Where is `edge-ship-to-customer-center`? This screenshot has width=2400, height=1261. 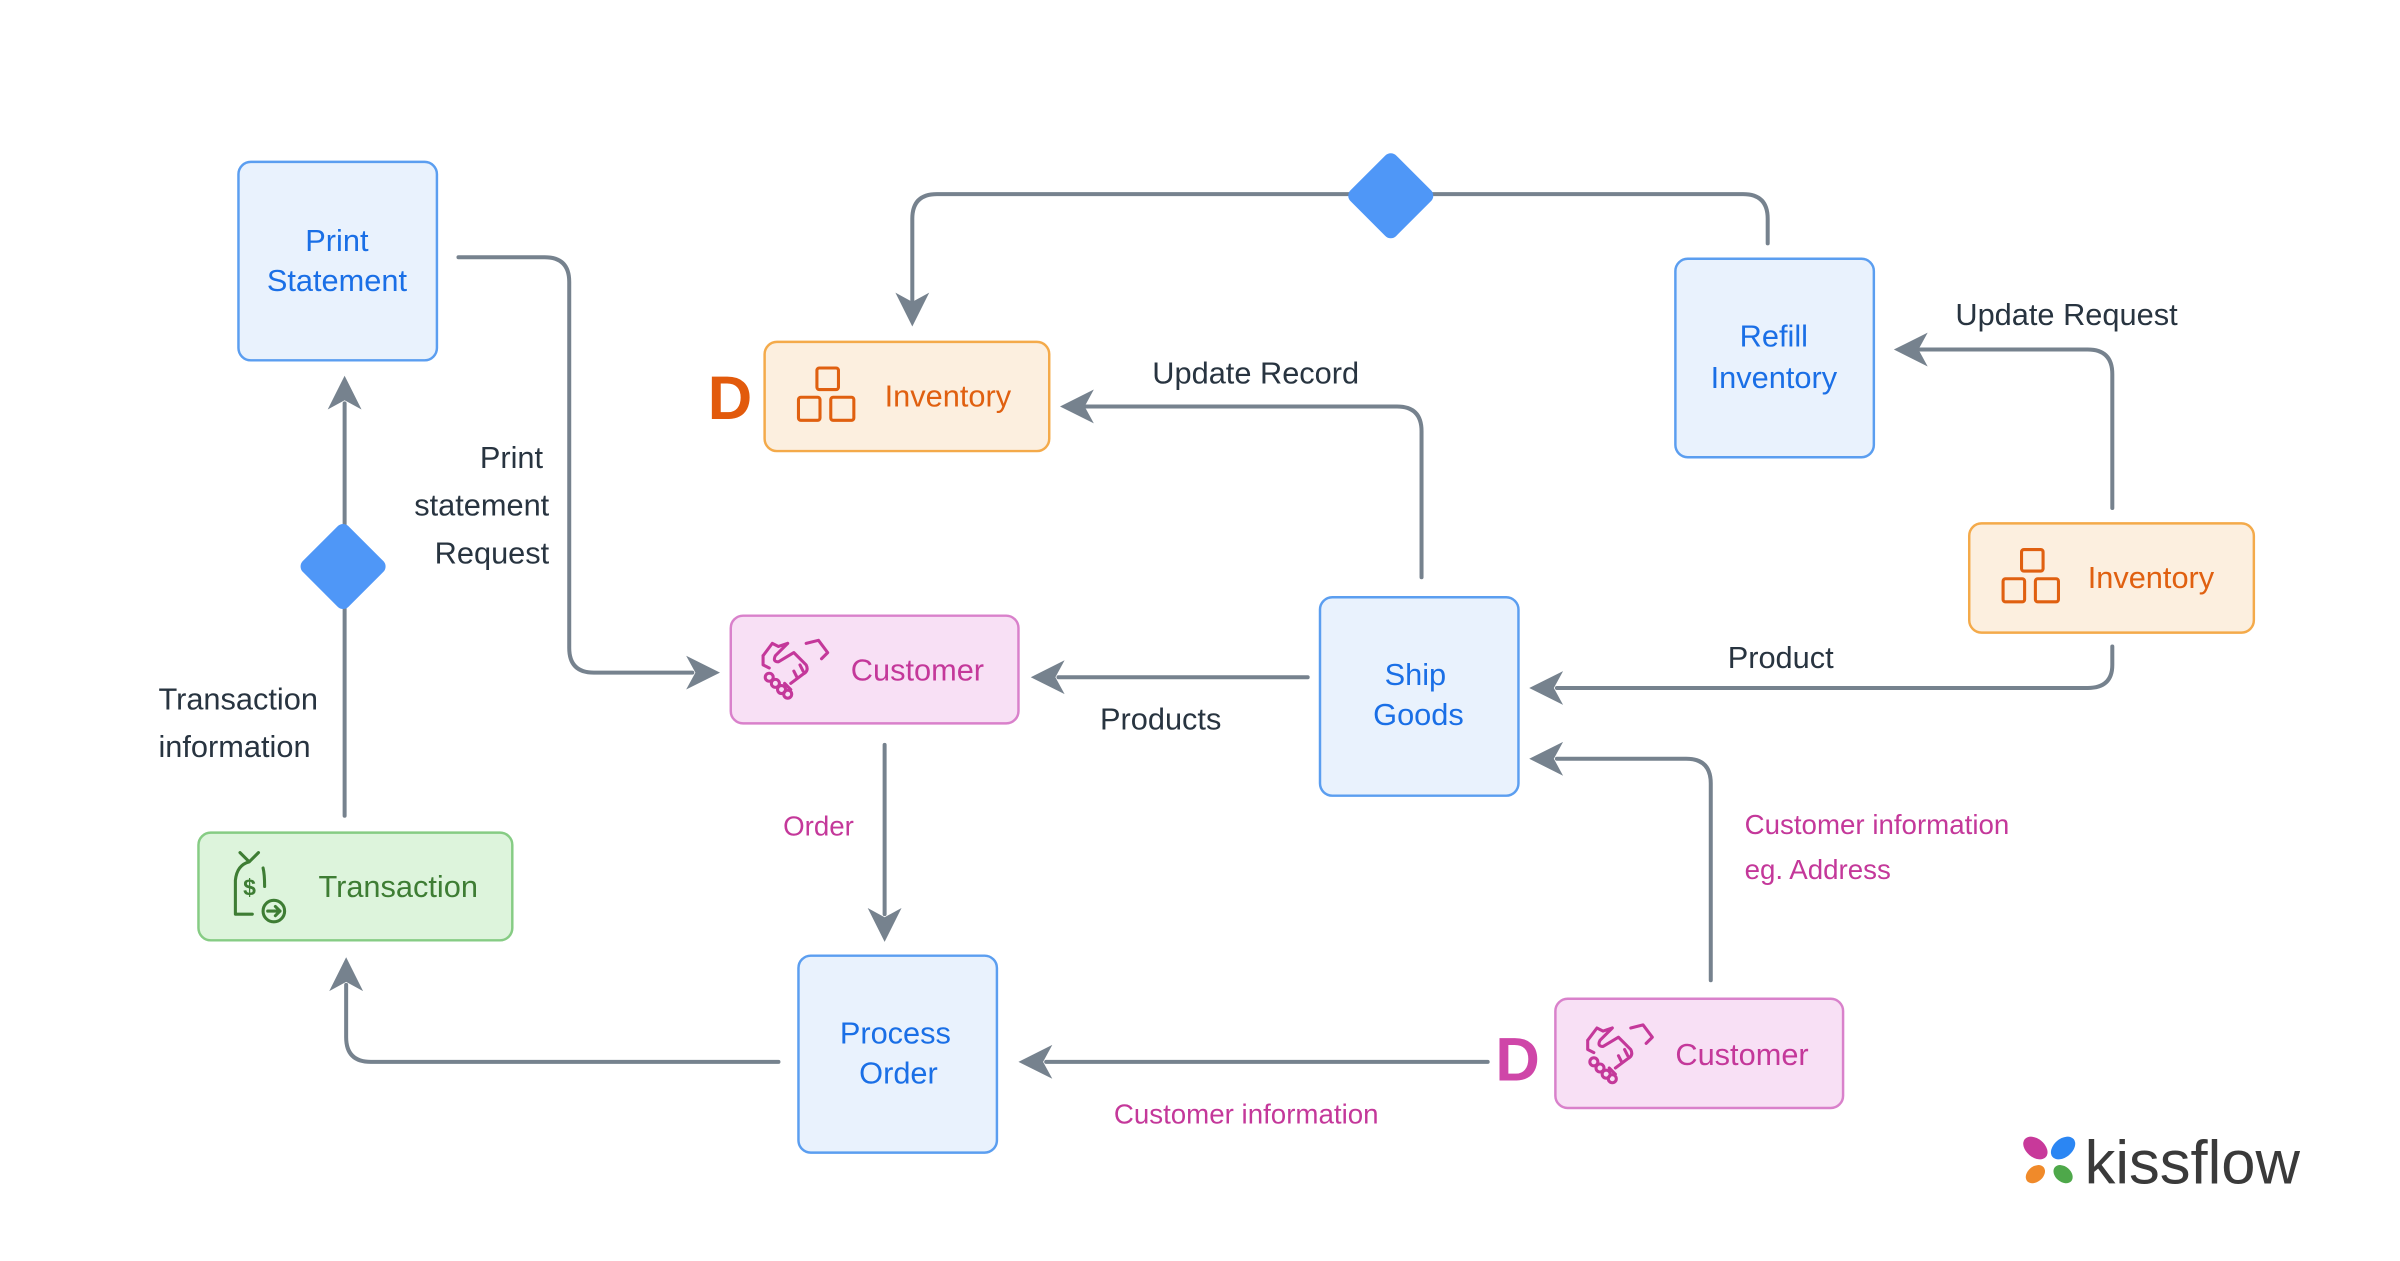
edge-ship-to-customer-center is located at coordinates (1170, 677).